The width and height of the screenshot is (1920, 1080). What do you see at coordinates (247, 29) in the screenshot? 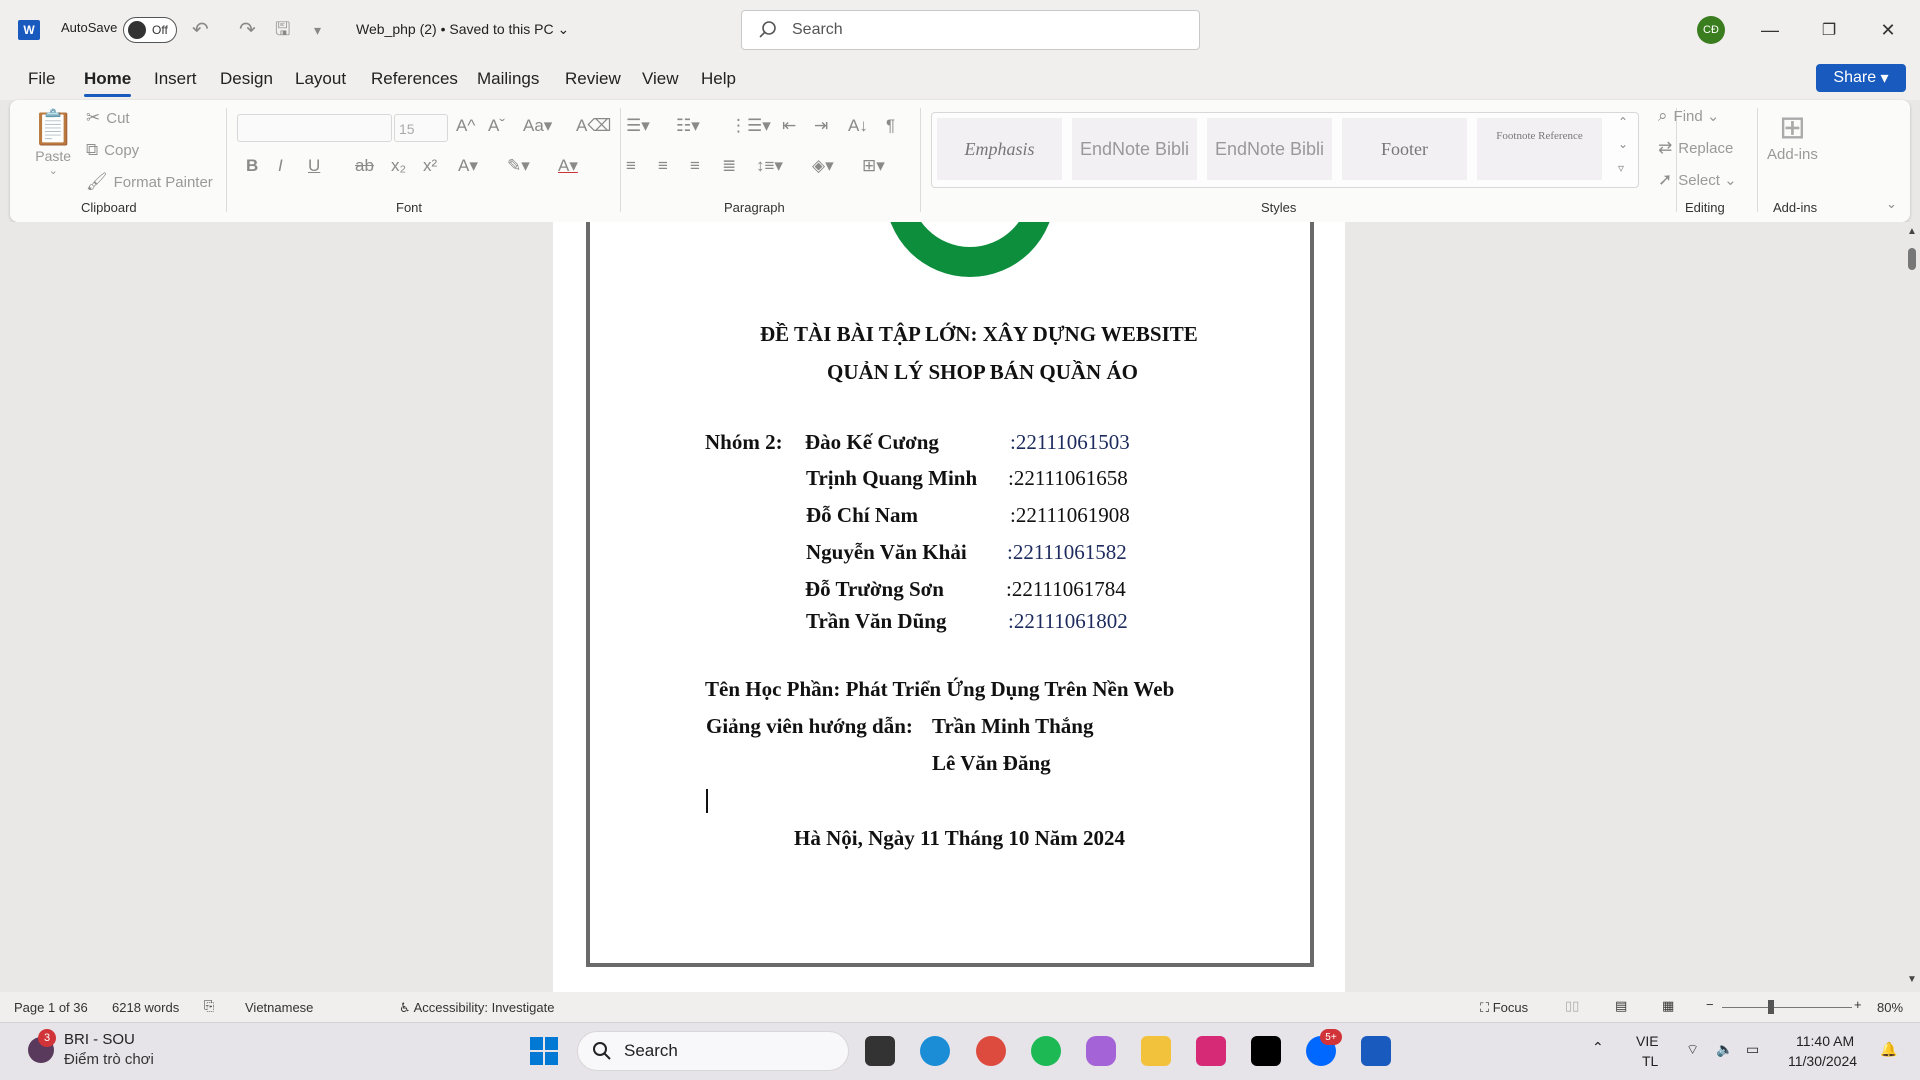
I see `redo-icon: ↷` at bounding box center [247, 29].